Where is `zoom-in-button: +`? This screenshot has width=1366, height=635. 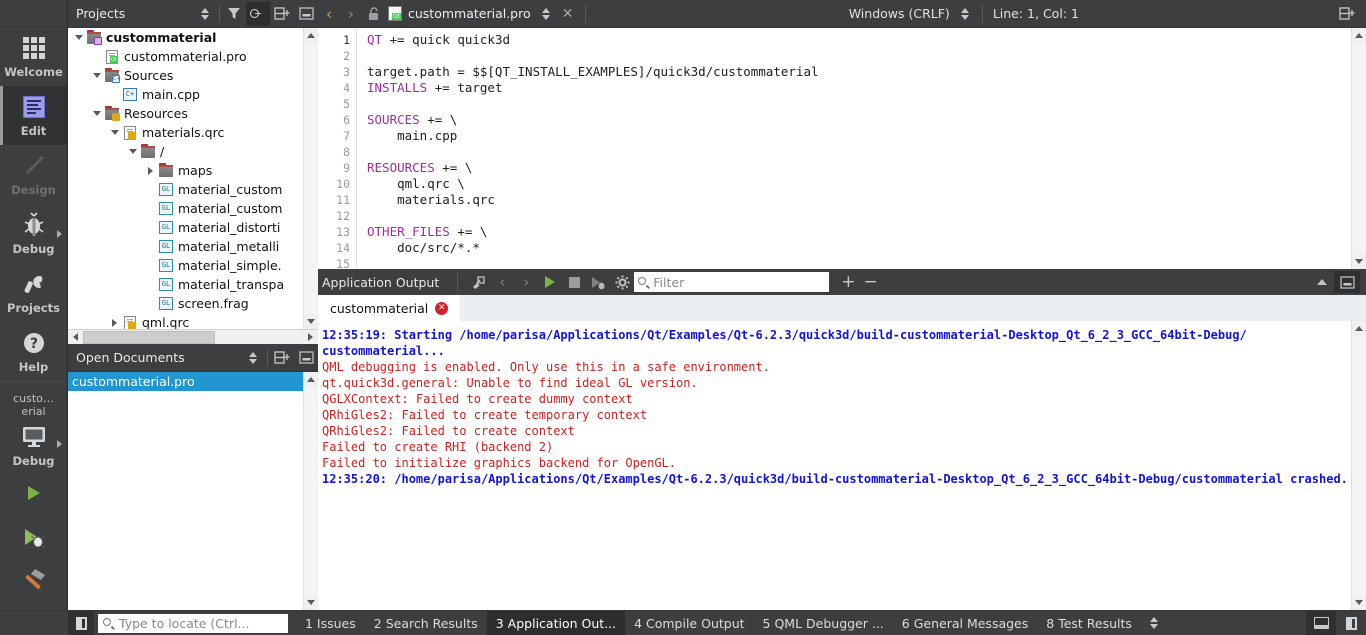
zoom-in-button: + is located at coordinates (848, 282).